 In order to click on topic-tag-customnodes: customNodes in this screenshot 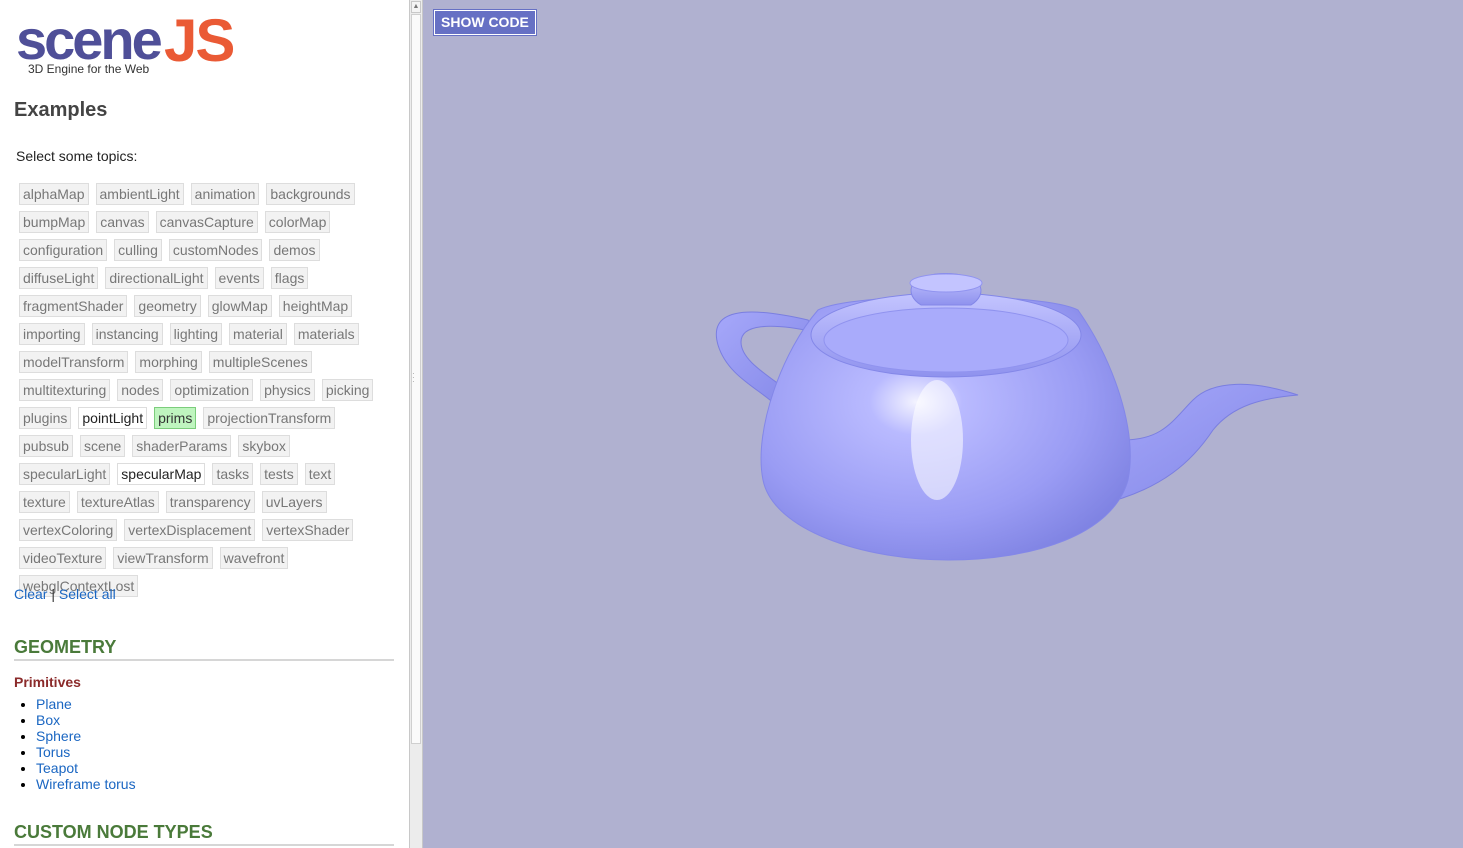, I will do `click(215, 250)`.